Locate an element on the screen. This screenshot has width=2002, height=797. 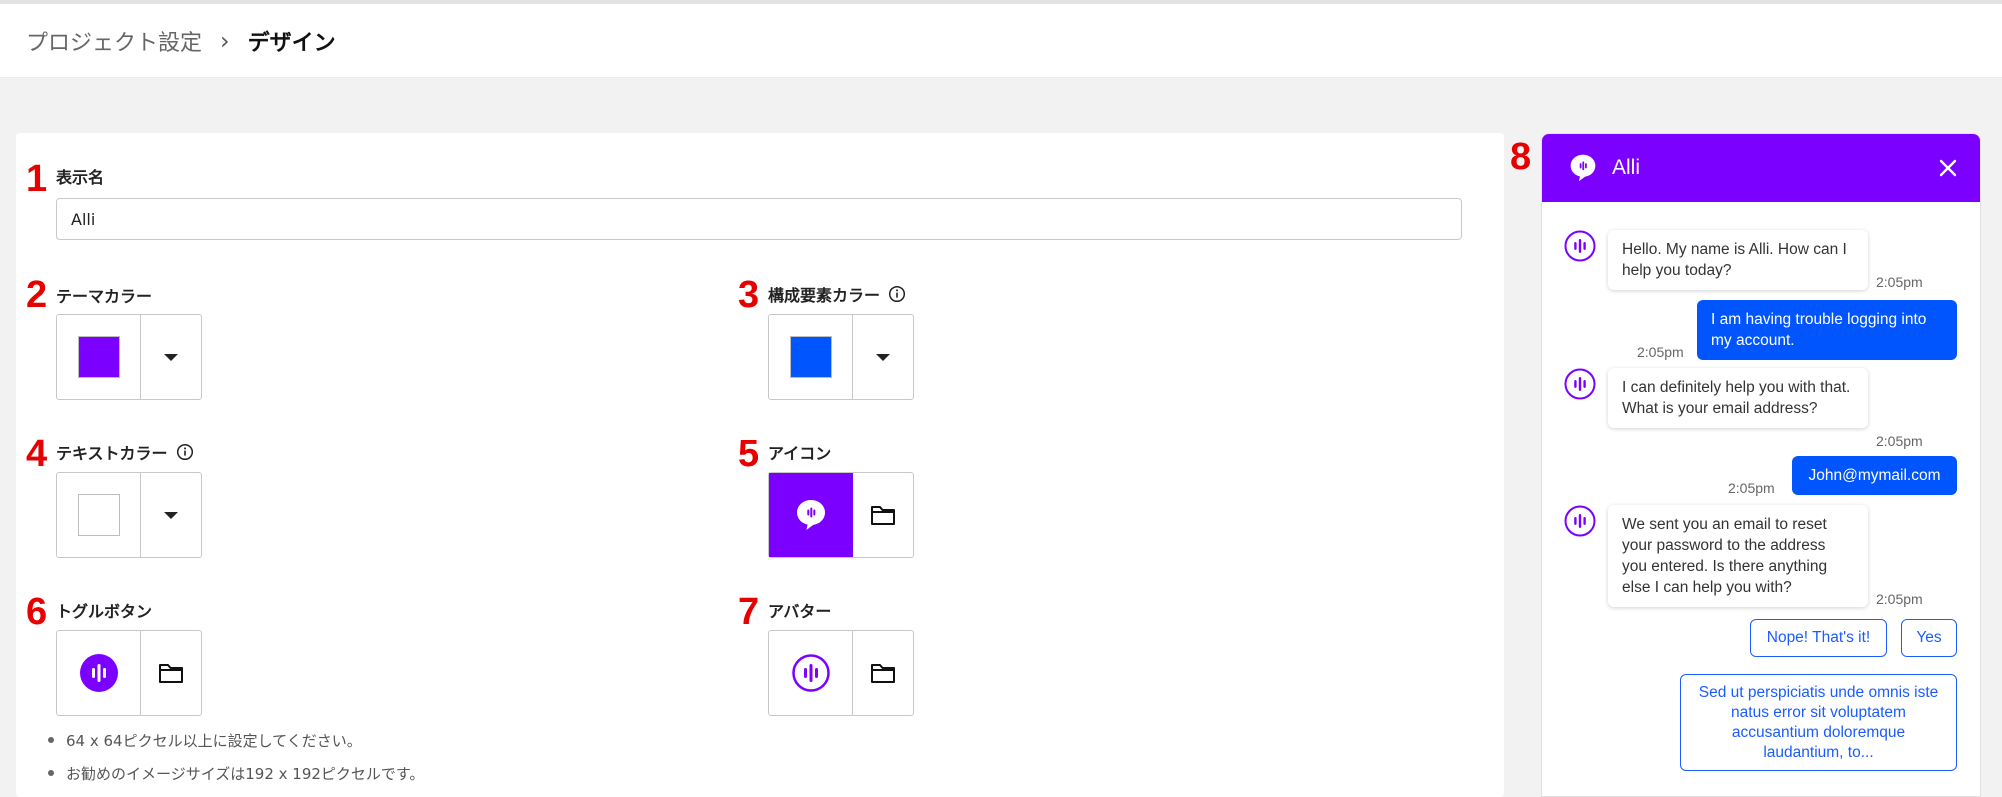
avatar-picker is located at coordinates (841, 673).